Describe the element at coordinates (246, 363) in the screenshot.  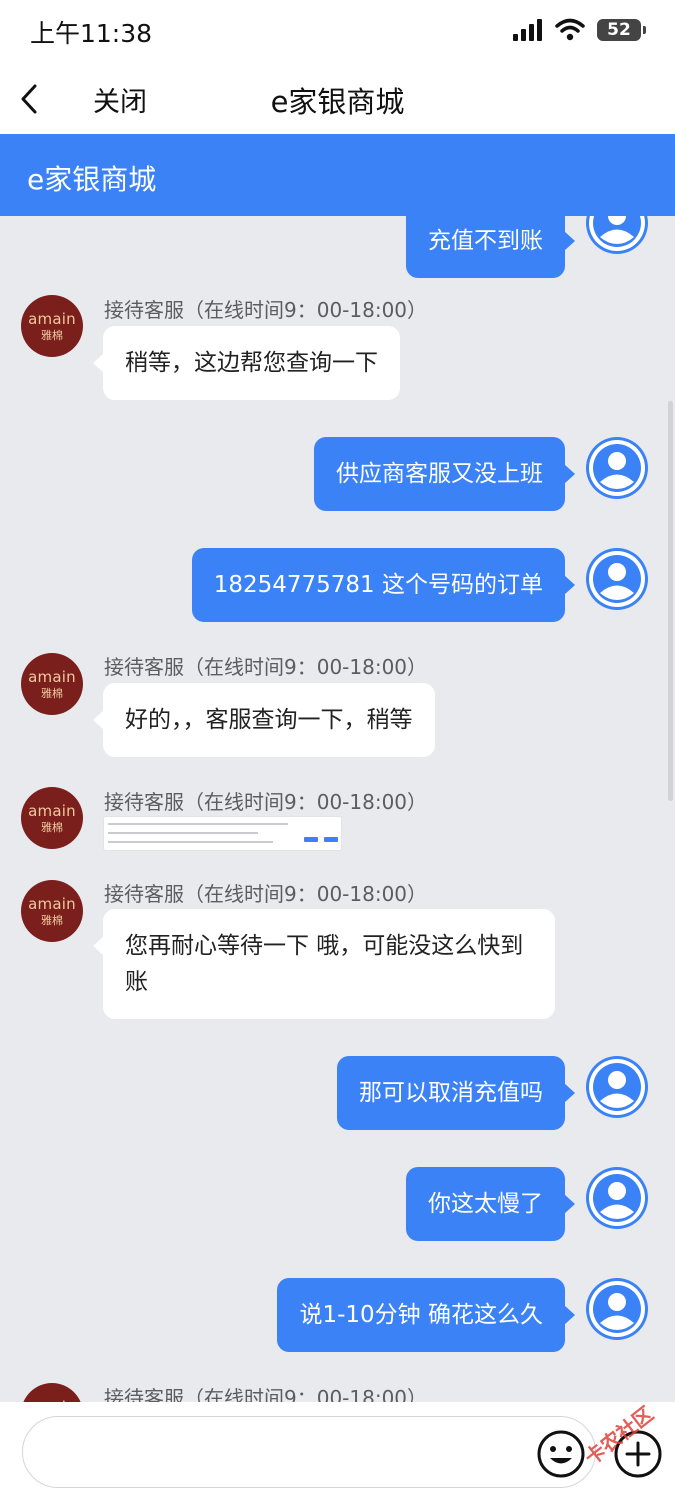
I see `agent-message-bubble: 稍等，这边帮您查询一下` at that location.